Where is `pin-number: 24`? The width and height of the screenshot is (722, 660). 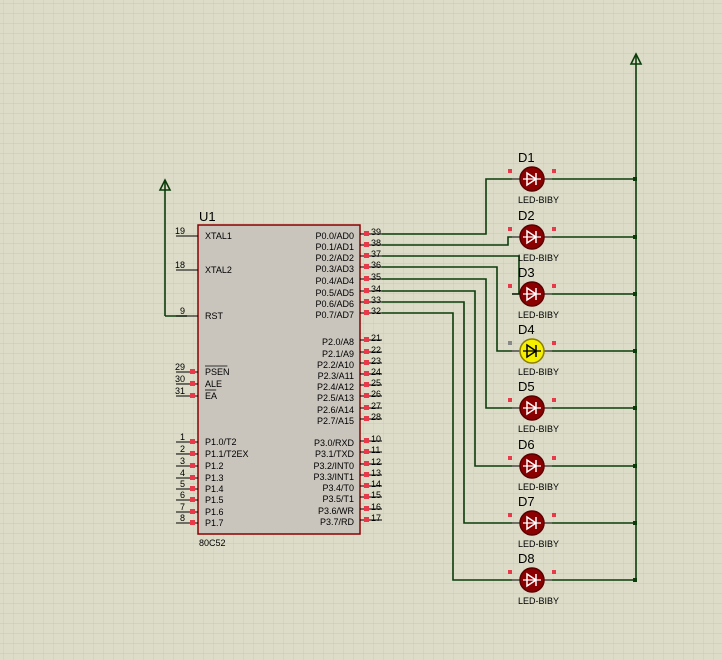
pin-number: 24 is located at coordinates (376, 372).